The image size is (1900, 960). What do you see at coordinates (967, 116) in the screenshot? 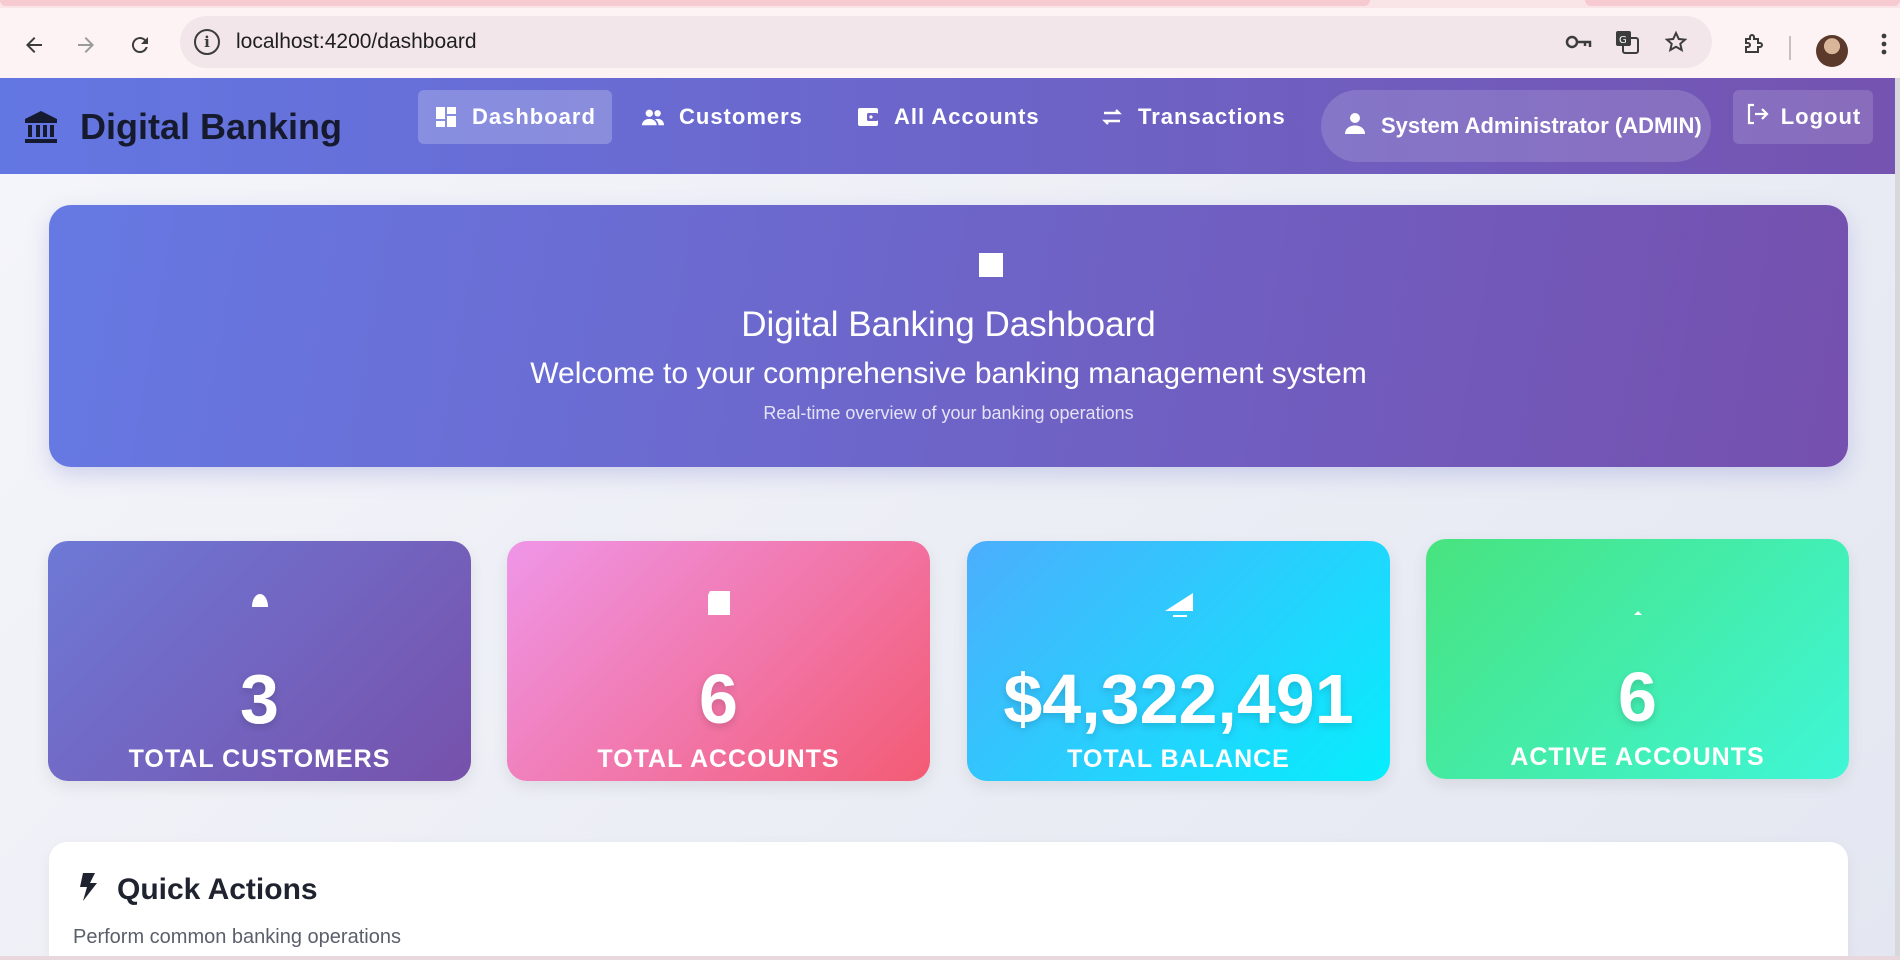
I see `nav-all-accounts-label: All Accounts` at bounding box center [967, 116].